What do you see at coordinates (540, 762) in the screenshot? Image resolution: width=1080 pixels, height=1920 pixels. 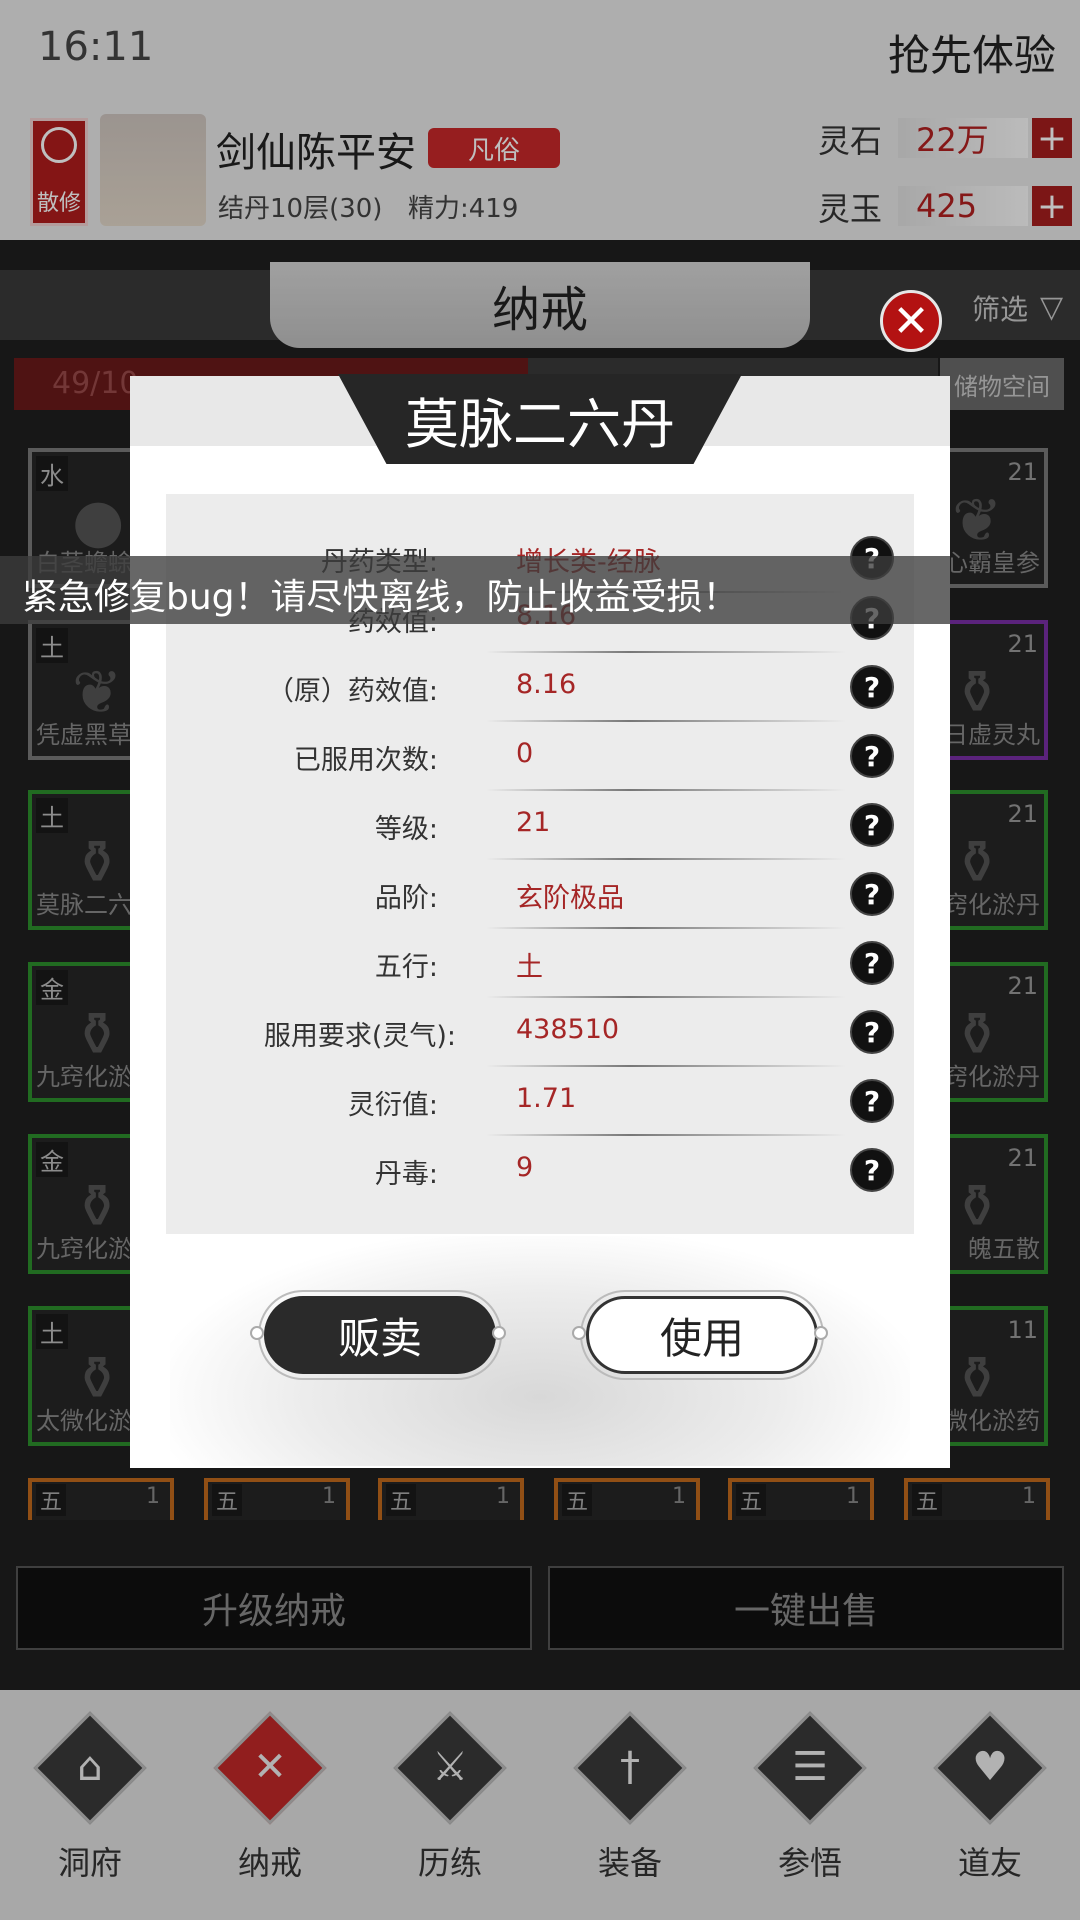 I see `info-row: 已服用次数: 0 ?` at bounding box center [540, 762].